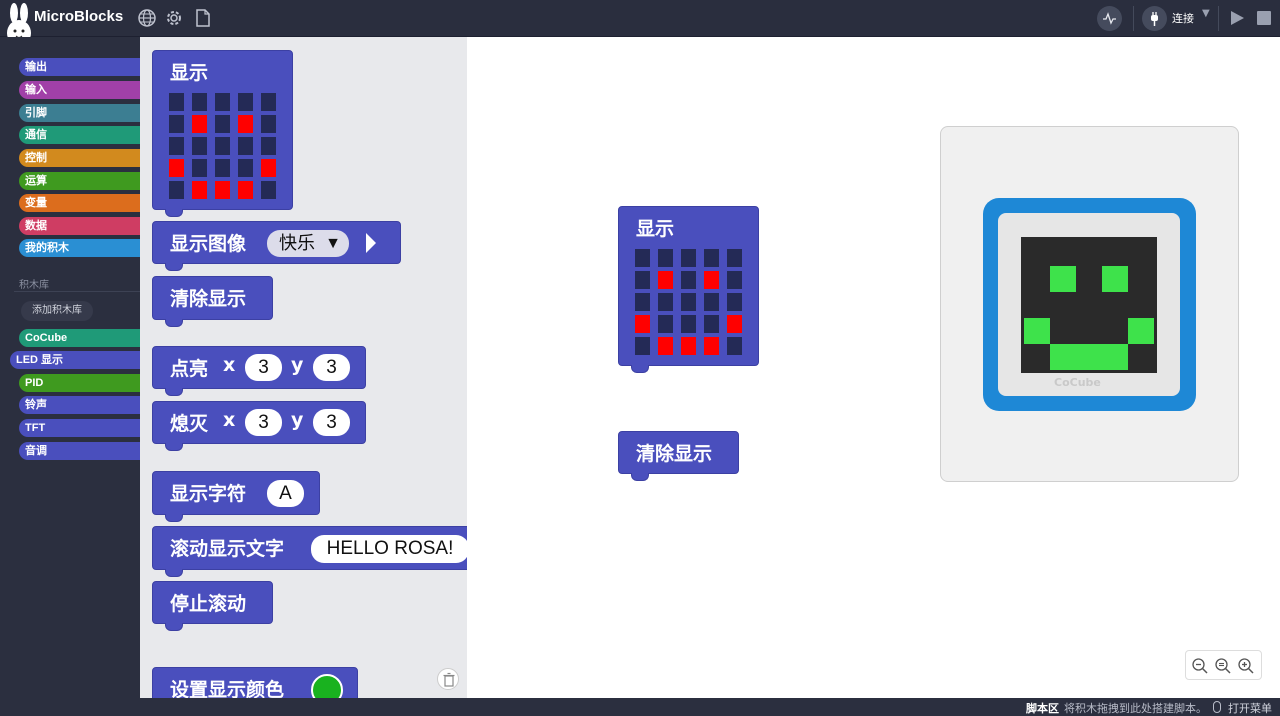 The width and height of the screenshot is (1280, 716). What do you see at coordinates (1178, 18) in the screenshot?
I see `connect-button: 连接 ▼` at bounding box center [1178, 18].